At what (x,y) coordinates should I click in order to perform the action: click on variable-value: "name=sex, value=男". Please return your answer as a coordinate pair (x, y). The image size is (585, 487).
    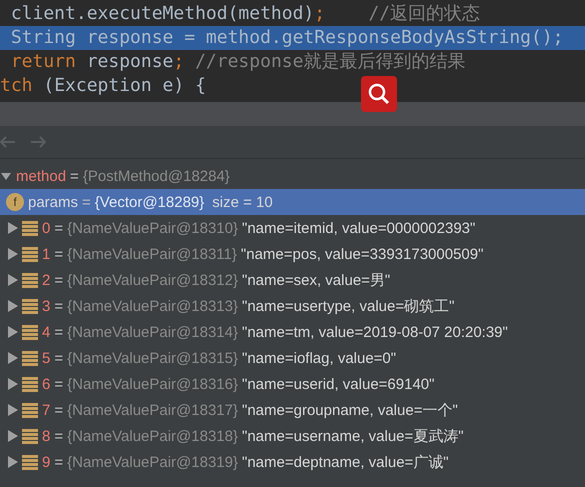
    Looking at the image, I should click on (316, 280).